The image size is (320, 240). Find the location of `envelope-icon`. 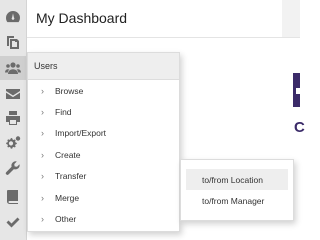

envelope-icon is located at coordinates (13, 94).